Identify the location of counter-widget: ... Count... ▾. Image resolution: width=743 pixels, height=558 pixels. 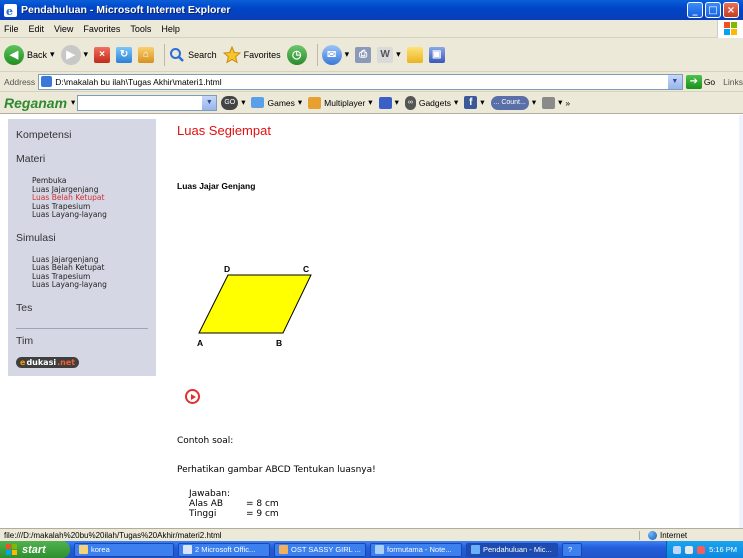
(513, 102).